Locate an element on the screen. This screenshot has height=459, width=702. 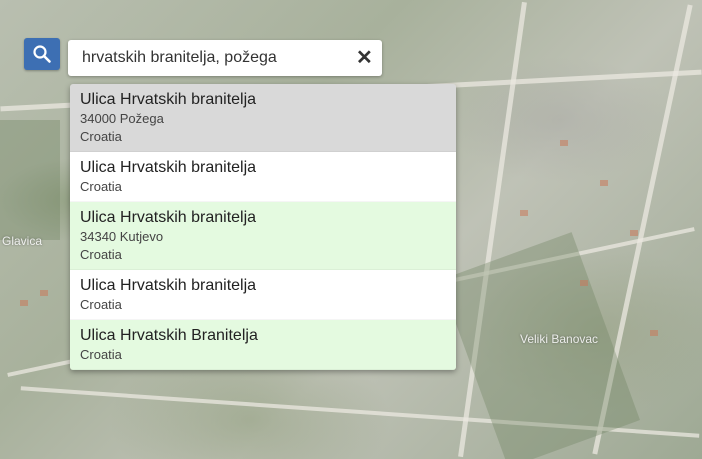
search-box: ✕ is located at coordinates (225, 58).